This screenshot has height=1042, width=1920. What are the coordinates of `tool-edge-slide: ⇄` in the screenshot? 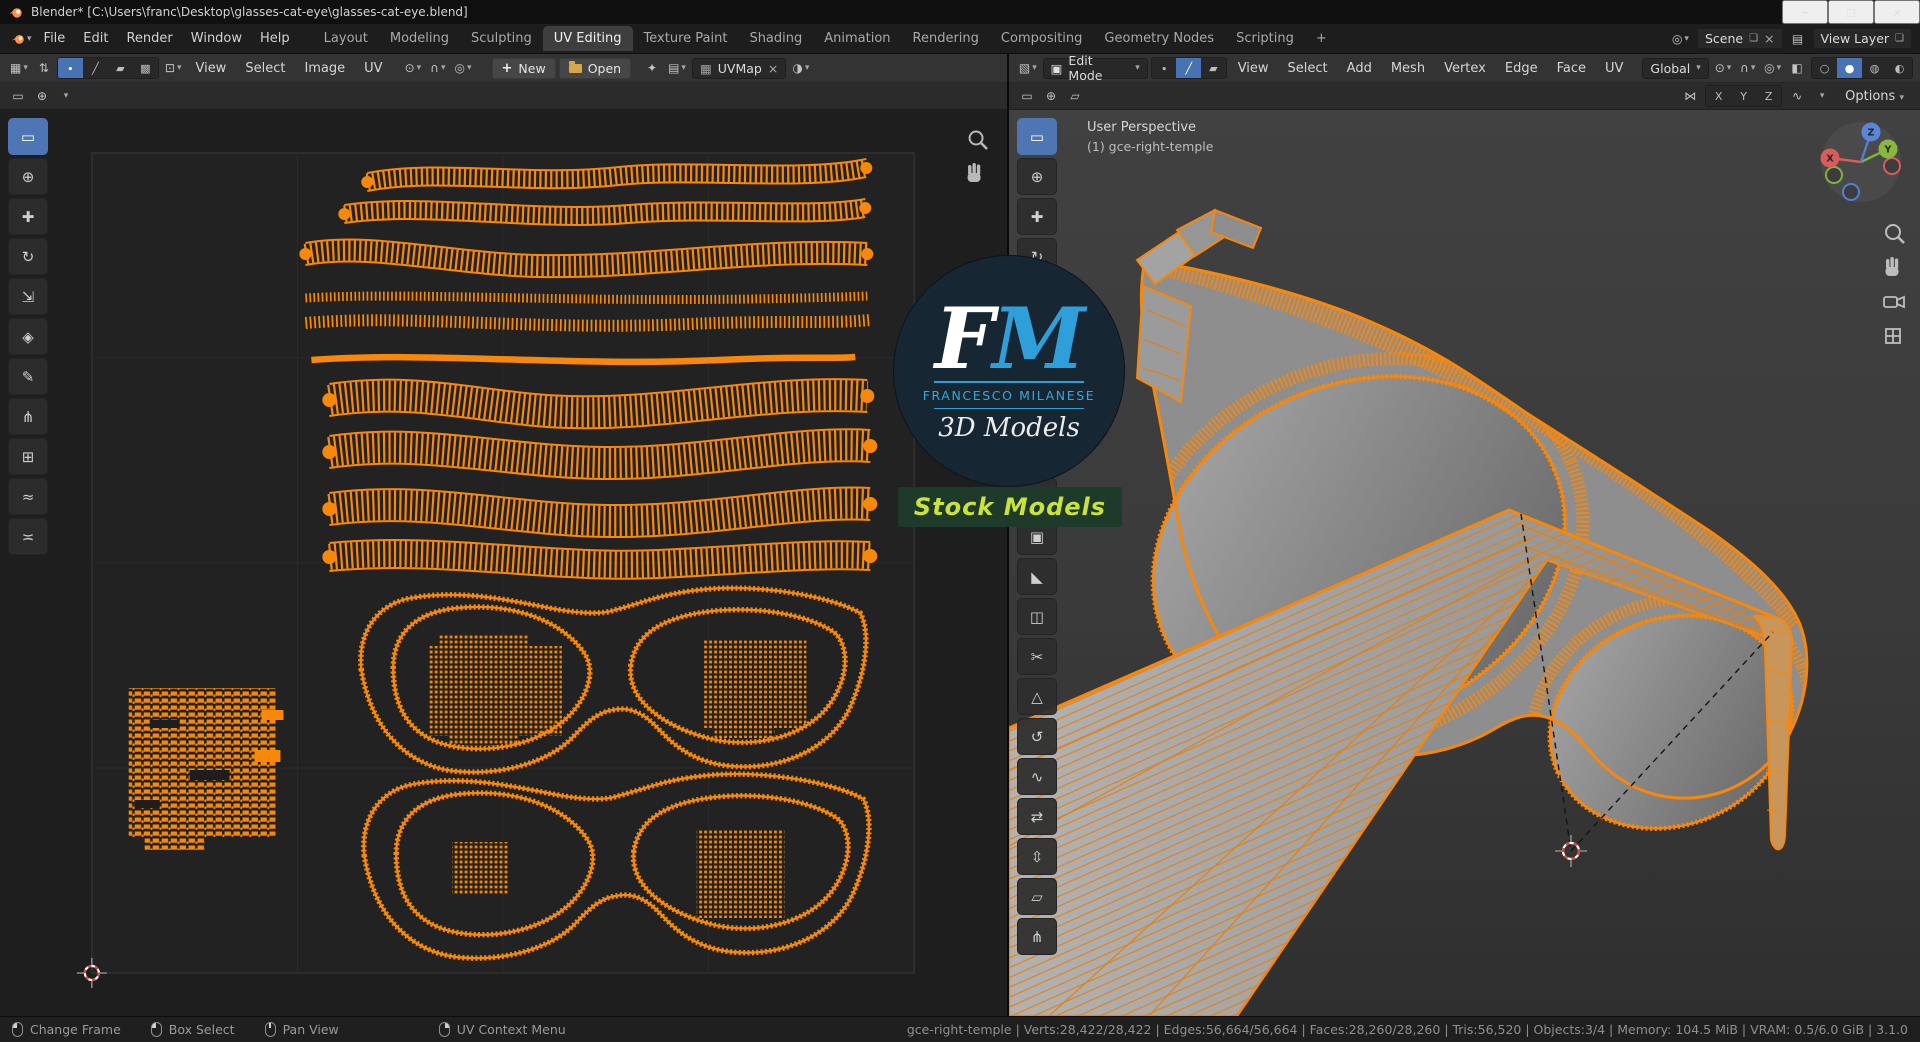 It's located at (1037, 816).